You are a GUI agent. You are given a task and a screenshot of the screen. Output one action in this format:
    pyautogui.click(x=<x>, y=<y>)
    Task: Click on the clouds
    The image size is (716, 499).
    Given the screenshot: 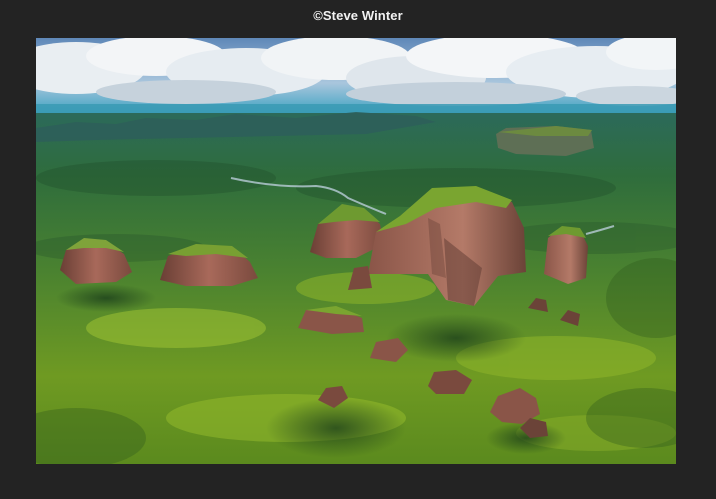 What is the action you would take?
    pyautogui.click(x=356, y=72)
    